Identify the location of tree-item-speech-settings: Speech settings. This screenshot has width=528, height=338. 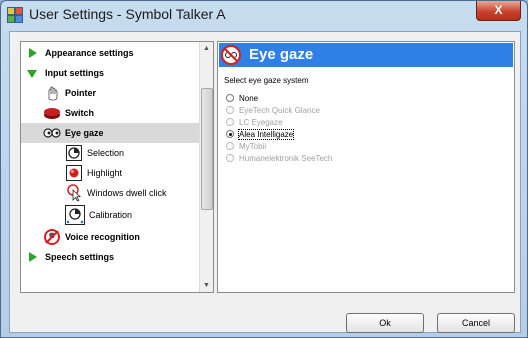
(68, 257).